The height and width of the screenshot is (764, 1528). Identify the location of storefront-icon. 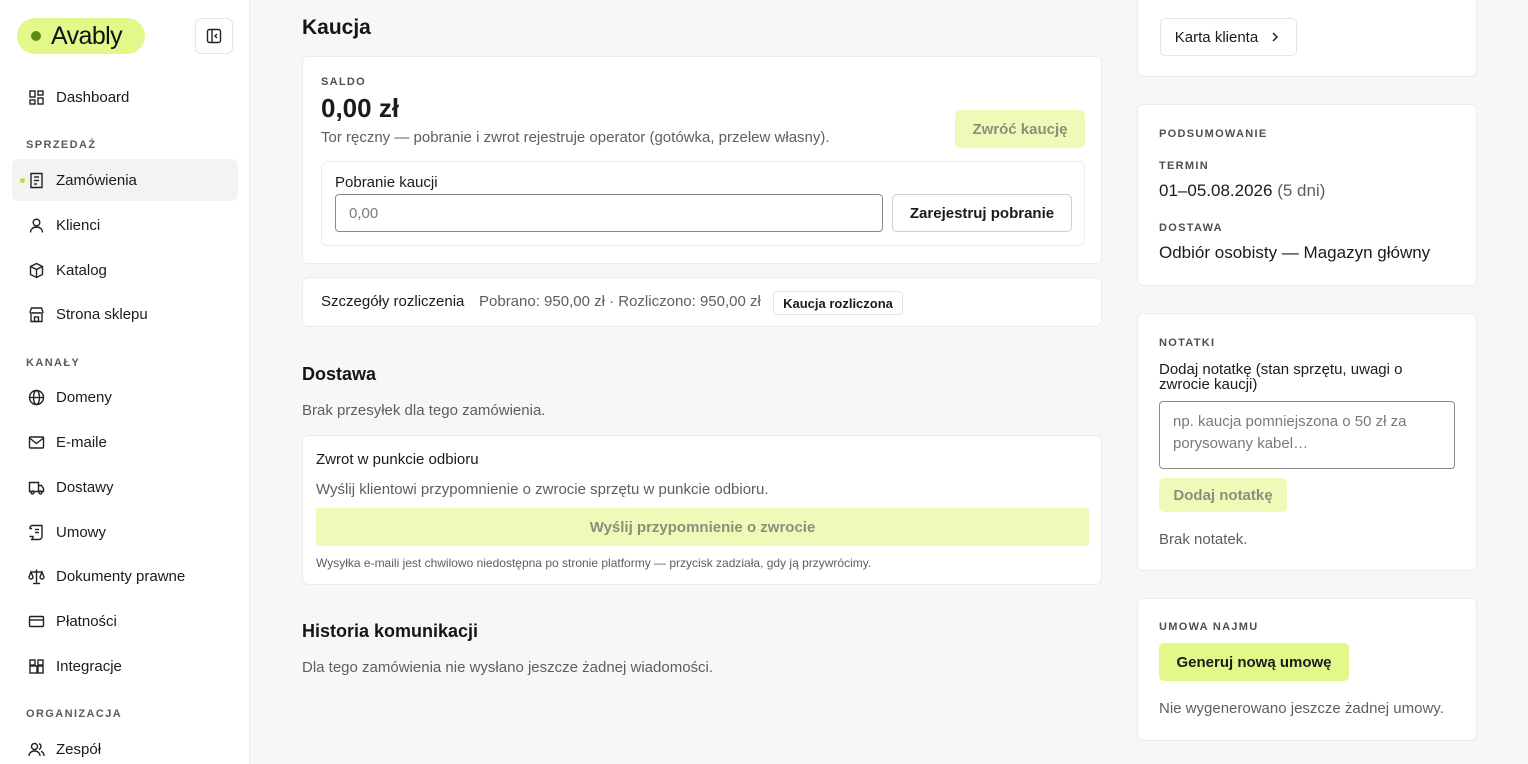
(36, 314).